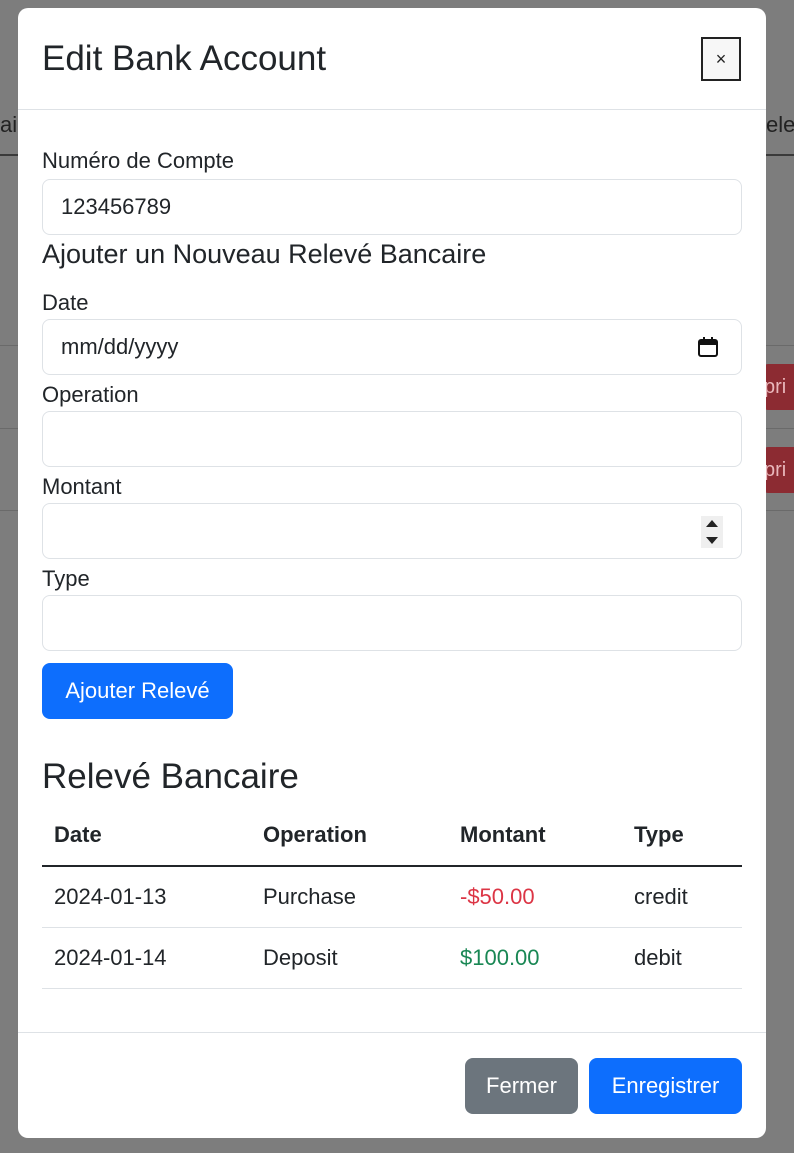  What do you see at coordinates (82, 486) in the screenshot?
I see `amount-label: Montant` at bounding box center [82, 486].